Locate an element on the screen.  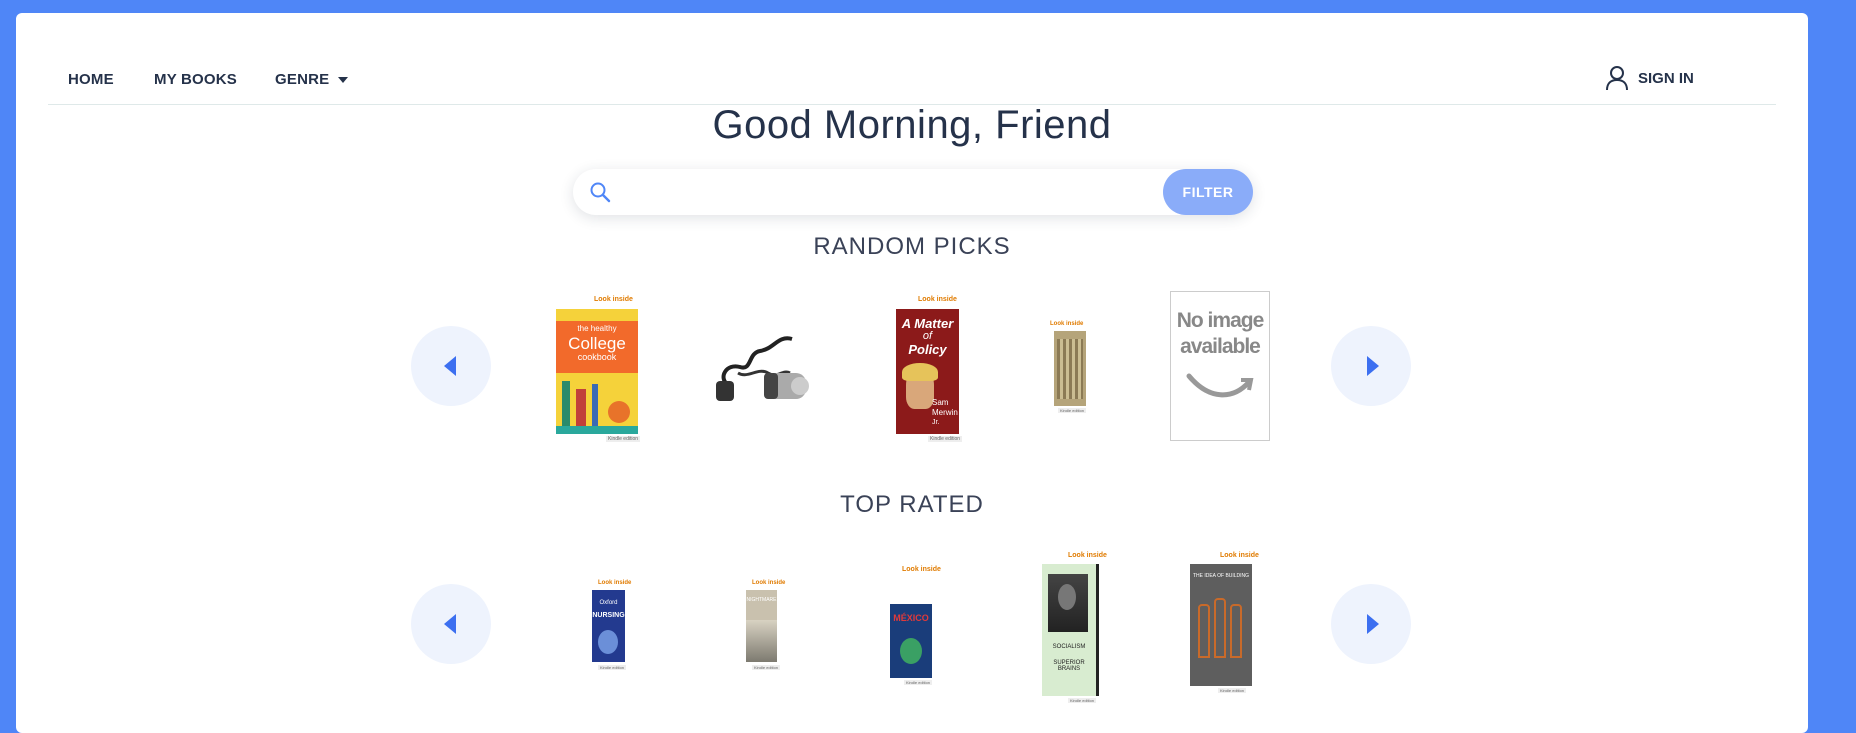
no-image-placeholder: No image available is located at coordinates (1220, 366).